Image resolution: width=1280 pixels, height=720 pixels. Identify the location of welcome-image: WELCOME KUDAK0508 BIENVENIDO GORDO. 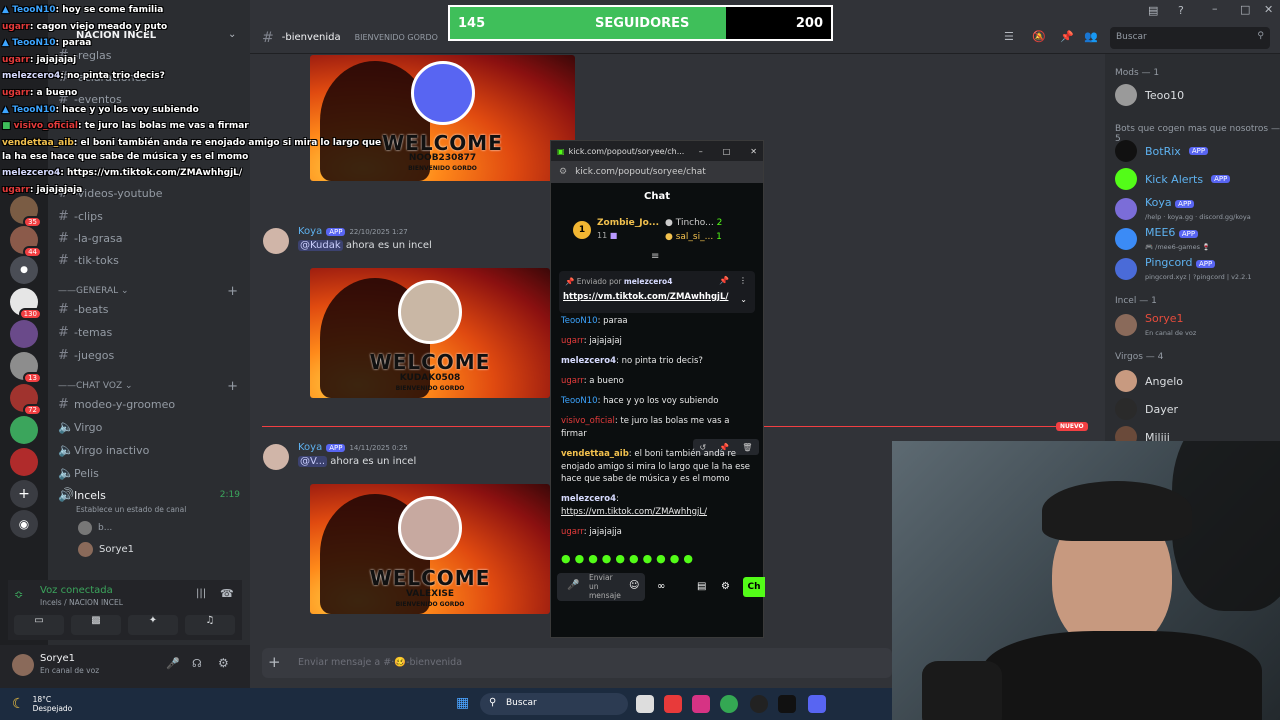
(430, 333).